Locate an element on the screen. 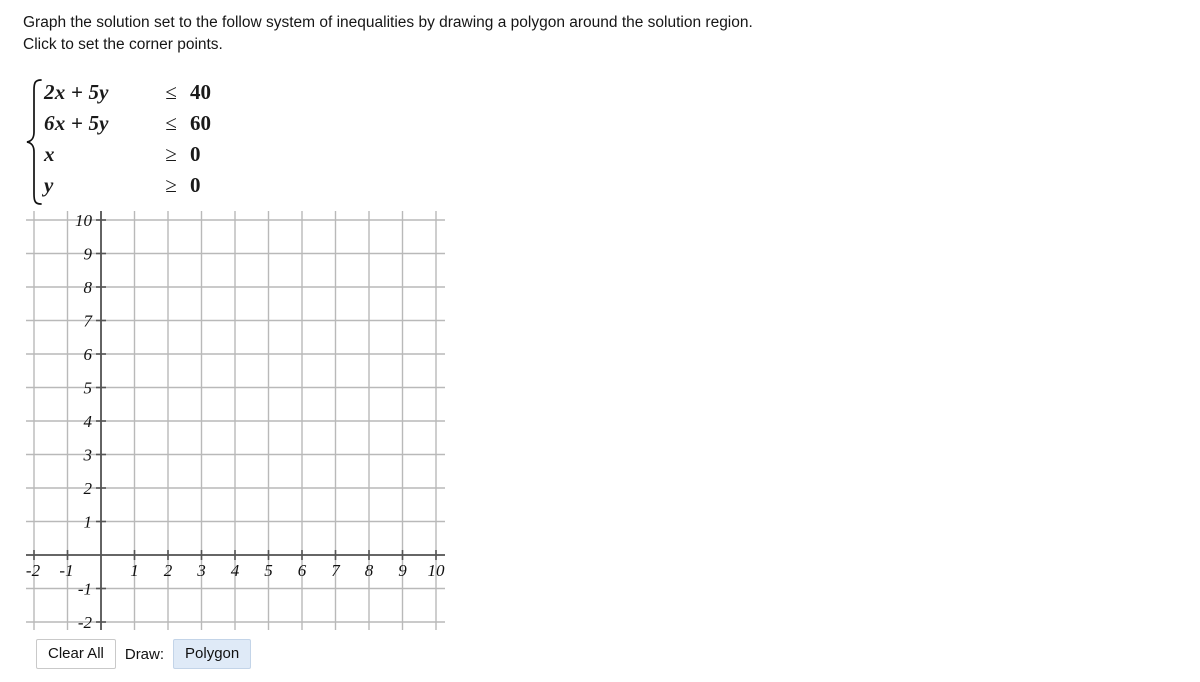 This screenshot has height=682, width=1200. x-axis-labels: -2 -1 1 2 3 4 5 6 7 8 9 10 is located at coordinates (235, 570).